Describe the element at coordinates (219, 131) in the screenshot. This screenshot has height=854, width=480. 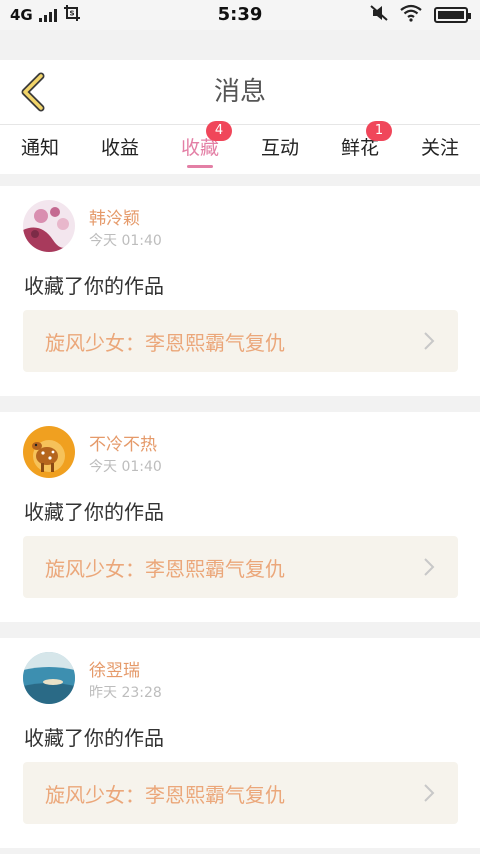
I see `unread-badge: 4` at that location.